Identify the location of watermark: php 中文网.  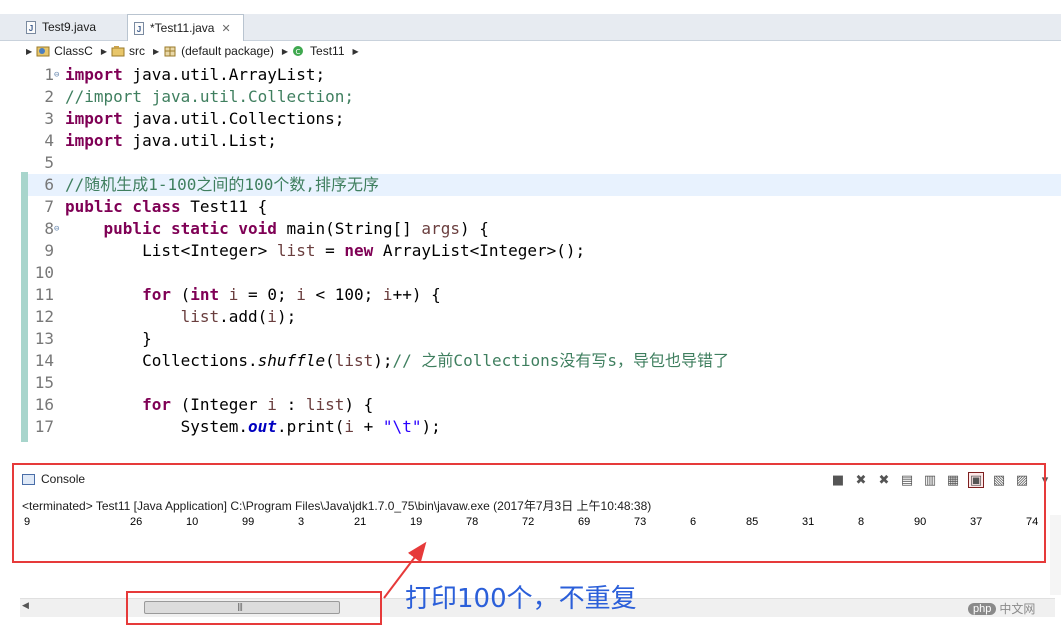
(1001, 608).